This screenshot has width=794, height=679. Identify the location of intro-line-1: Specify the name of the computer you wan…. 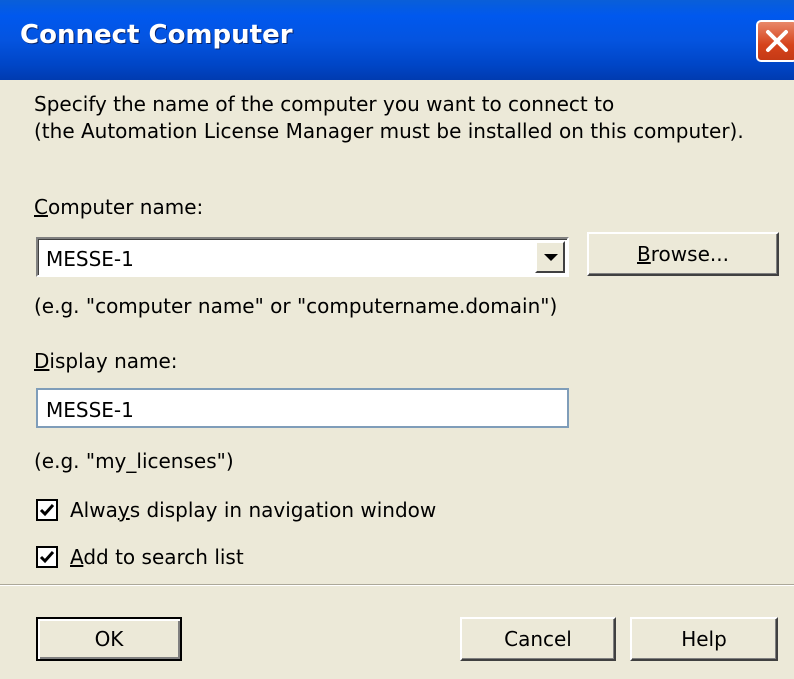
(324, 104).